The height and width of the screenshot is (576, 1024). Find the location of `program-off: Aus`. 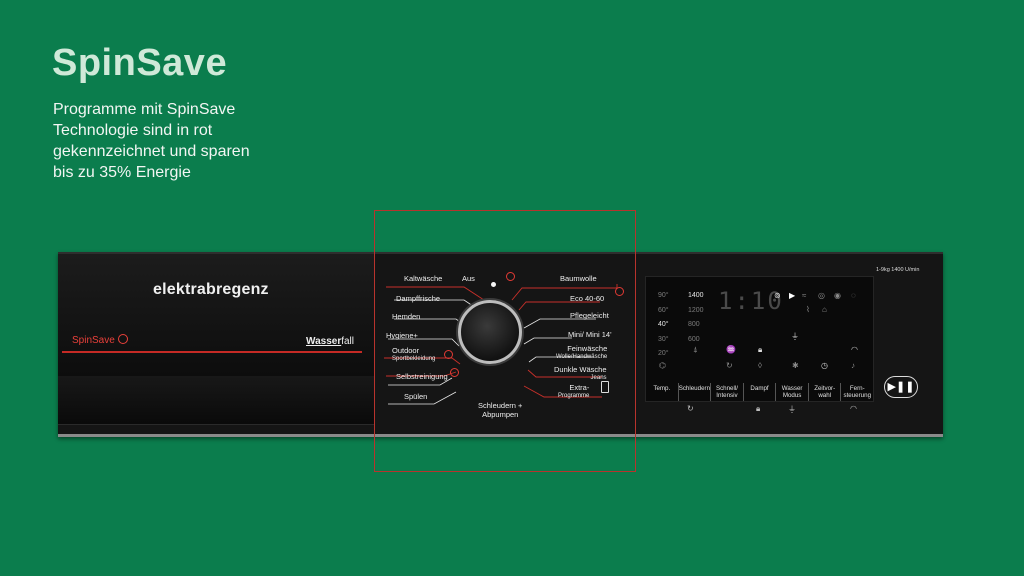

program-off: Aus is located at coordinates (468, 278).